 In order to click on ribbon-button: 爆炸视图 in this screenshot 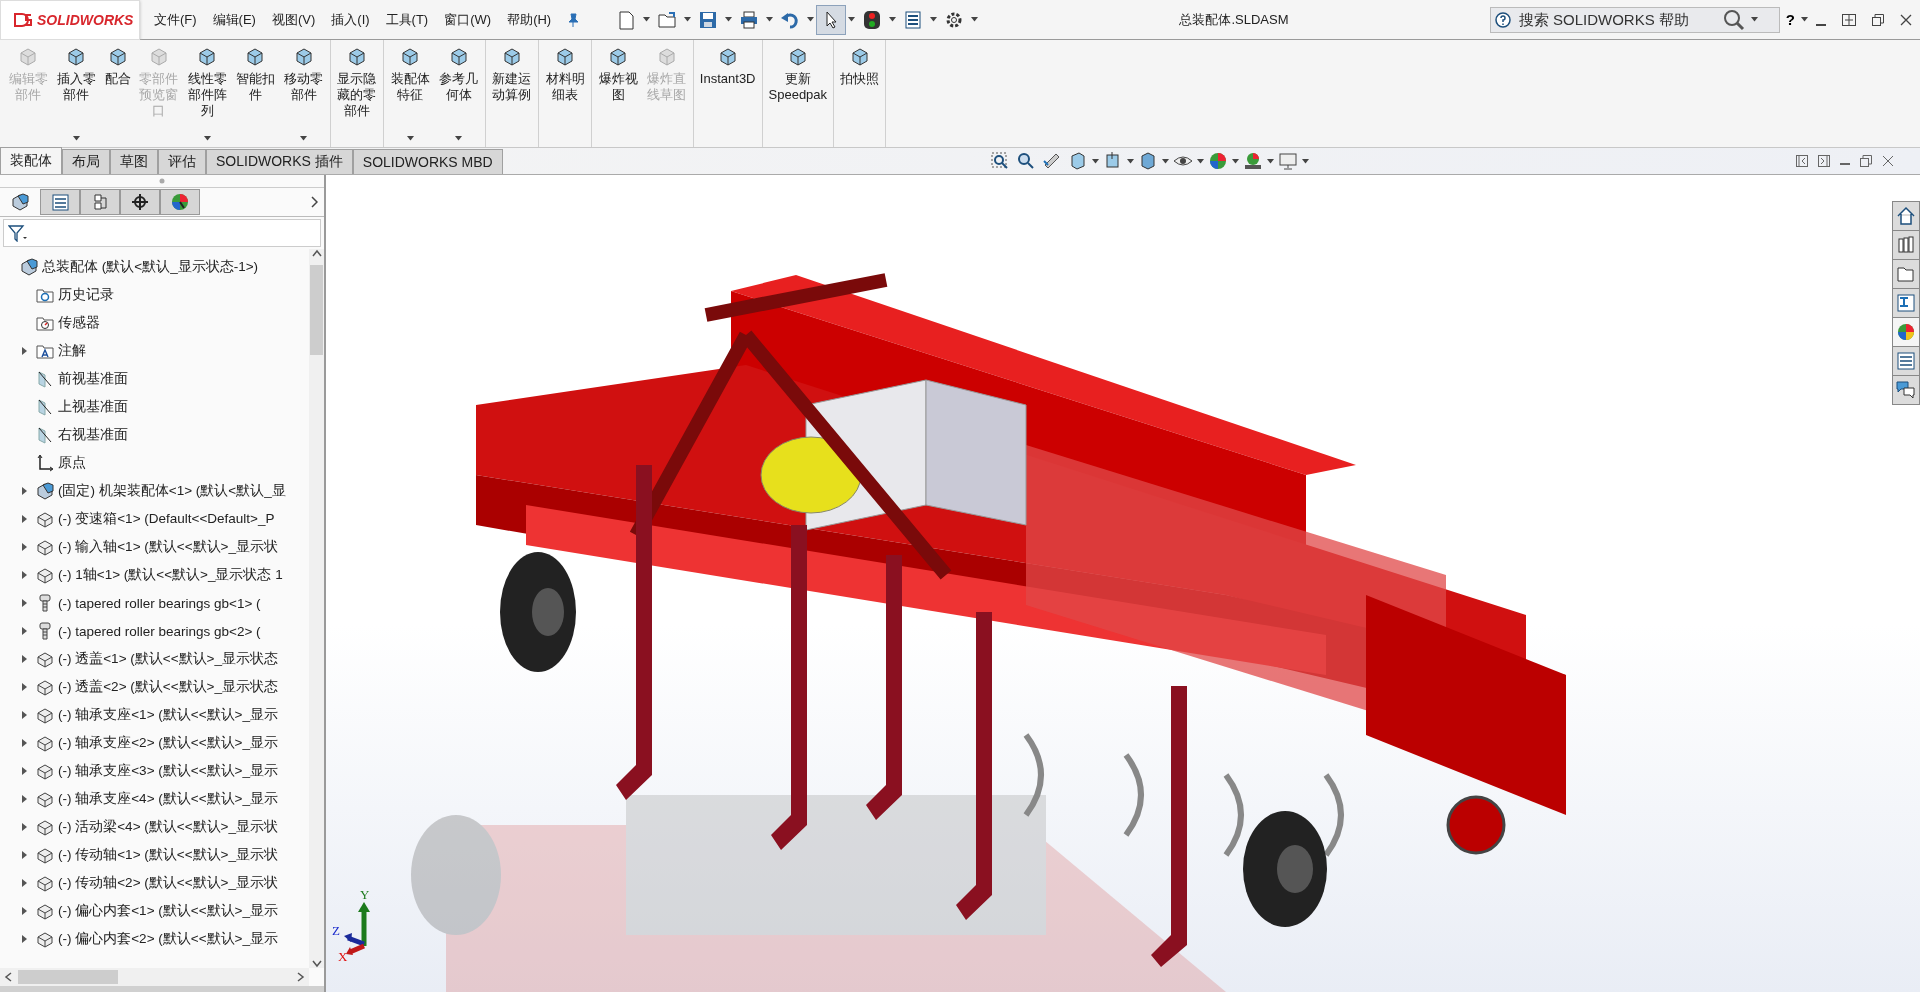, I will do `click(618, 93)`.